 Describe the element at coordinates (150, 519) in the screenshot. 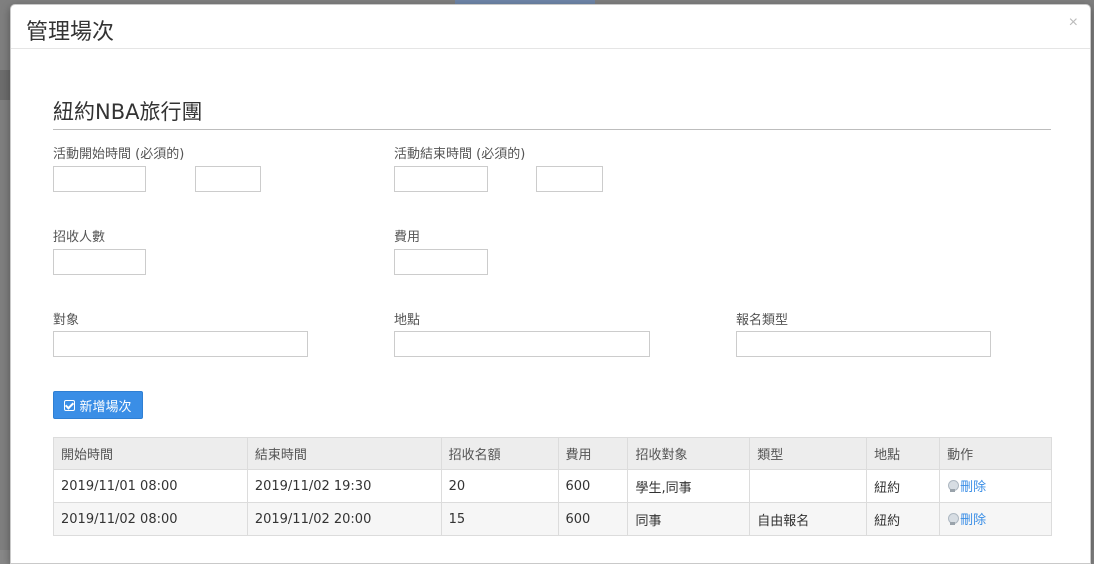

I see `cell-start: 2019/11/02 08:00` at that location.